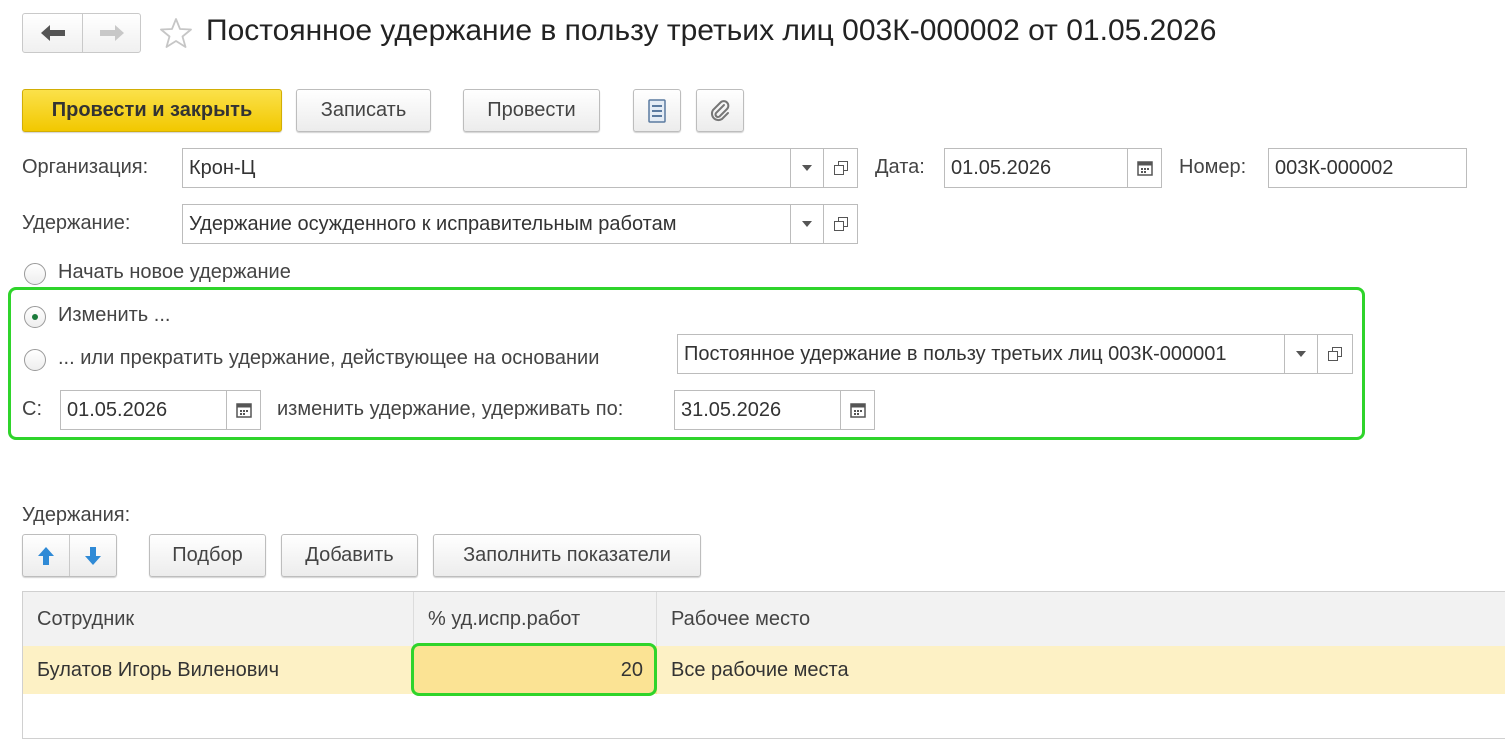 Image resolution: width=1505 pixels, height=739 pixels. I want to click on attach-button, so click(720, 110).